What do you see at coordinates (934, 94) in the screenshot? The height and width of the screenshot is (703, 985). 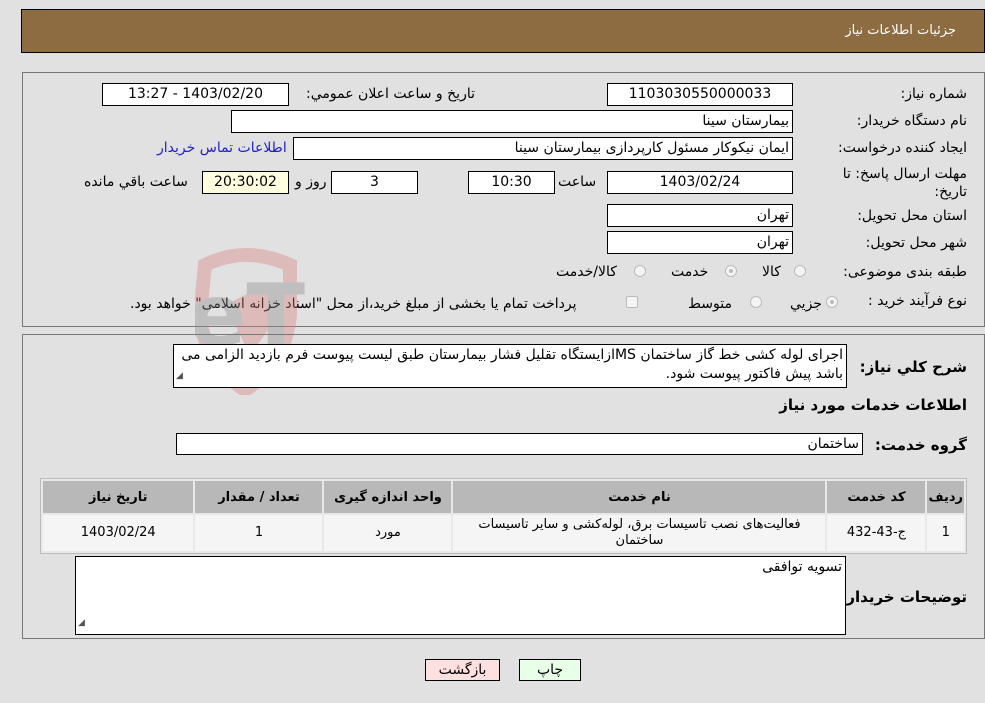 I see `need-number-label: شماره نیاز:` at bounding box center [934, 94].